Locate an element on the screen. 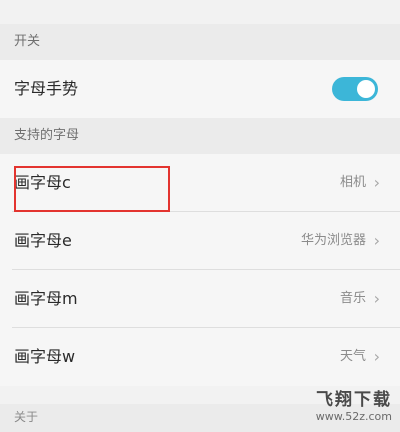  letter-row-c-label: 画字母c is located at coordinates (42, 182).